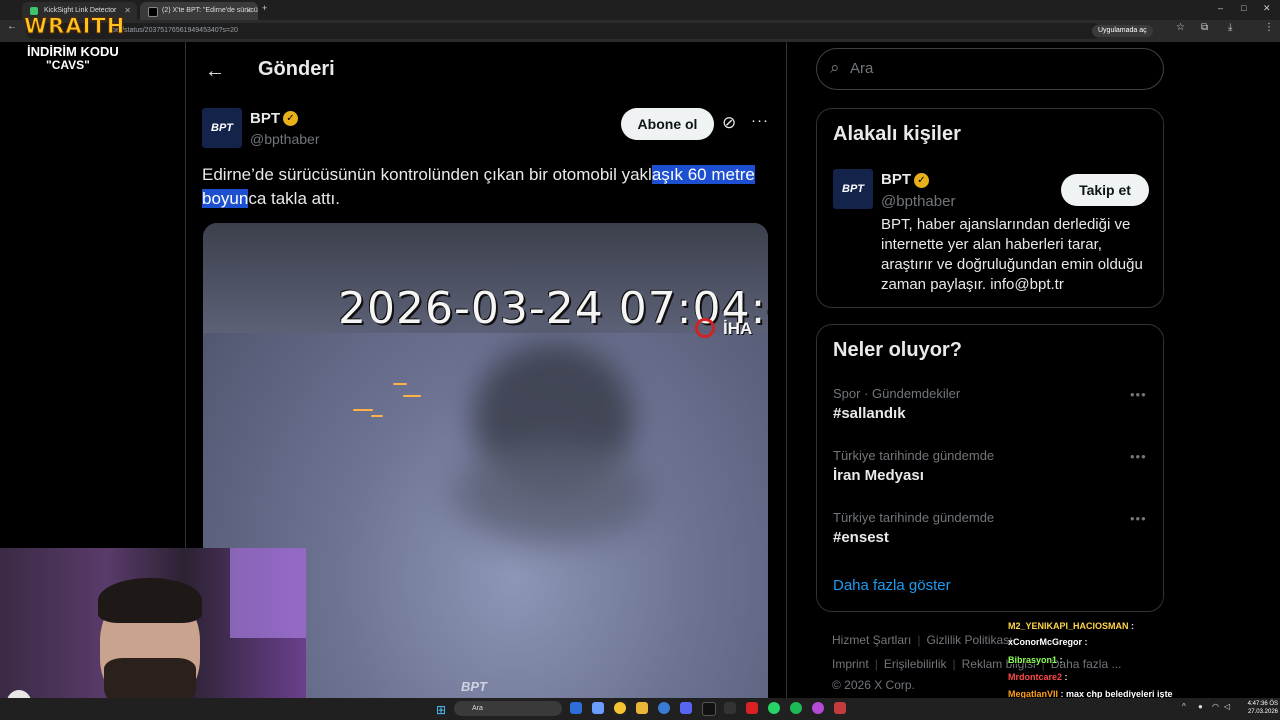 The image size is (1280, 720). I want to click on whatsapp-icon, so click(774, 708).